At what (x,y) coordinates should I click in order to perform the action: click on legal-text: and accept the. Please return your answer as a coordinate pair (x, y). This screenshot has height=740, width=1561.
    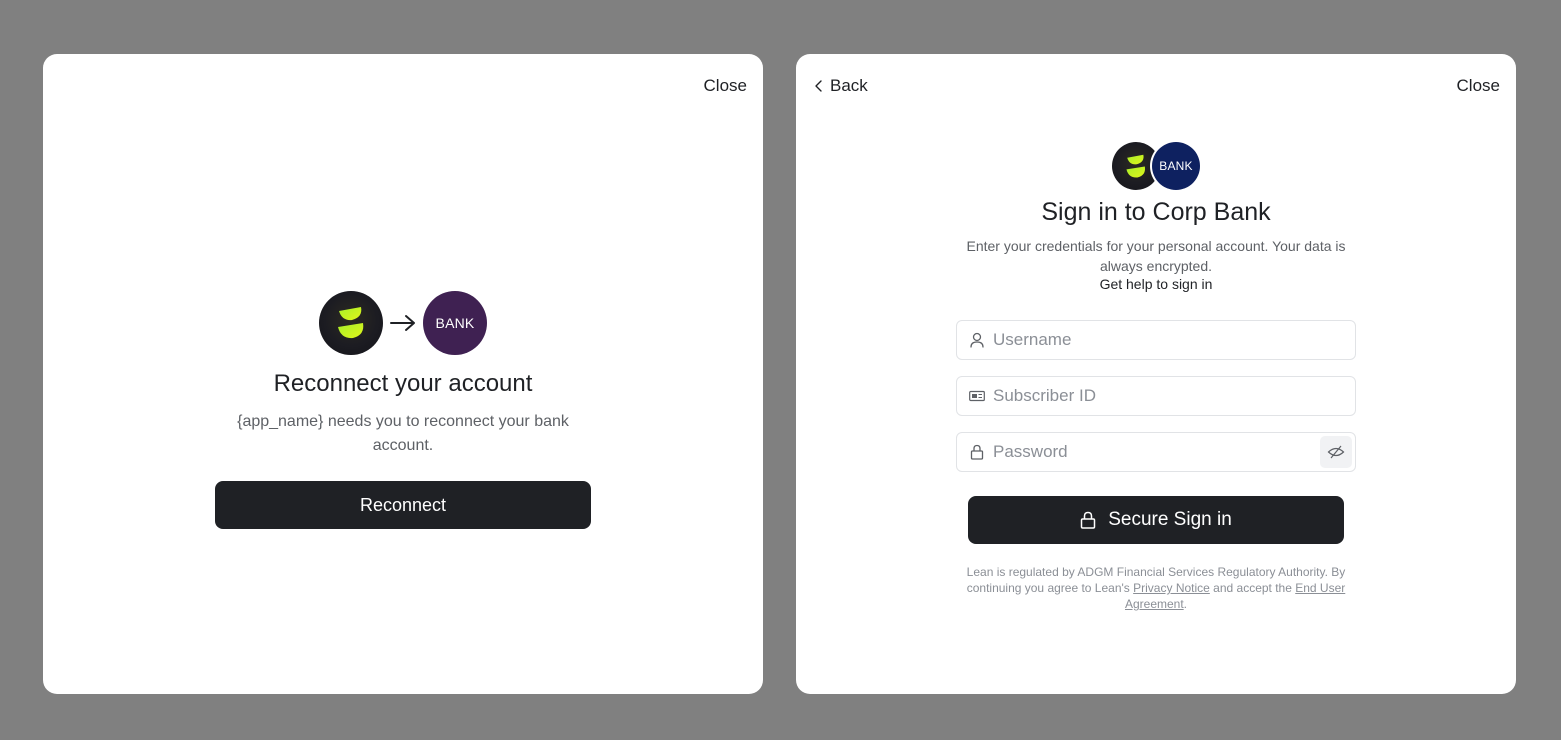
    Looking at the image, I should click on (1252, 588).